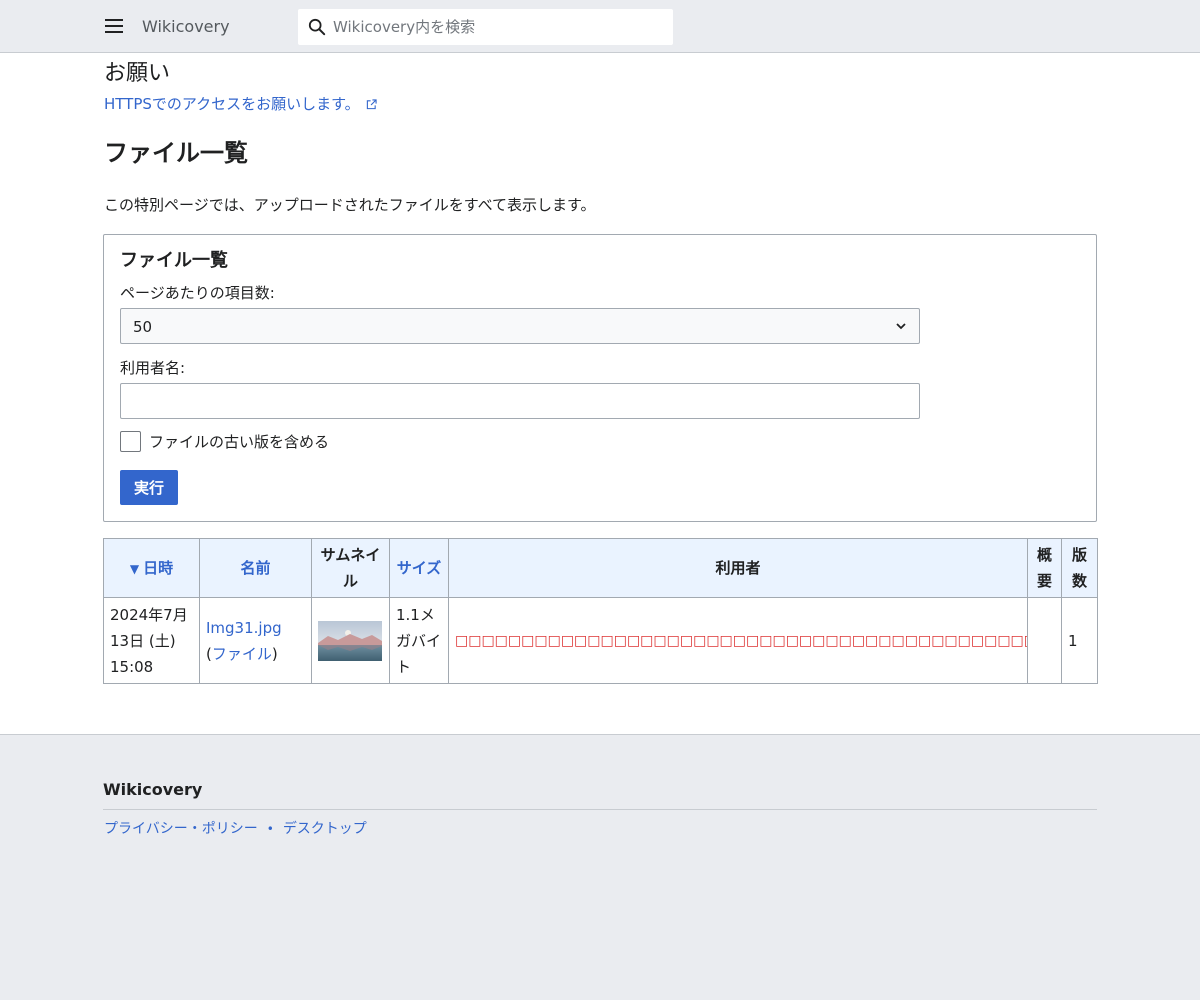 This screenshot has width=1200, height=1000. What do you see at coordinates (232, 104) in the screenshot?
I see `https-notice-link-text: HTTPSでのアクセスをお願いします。` at bounding box center [232, 104].